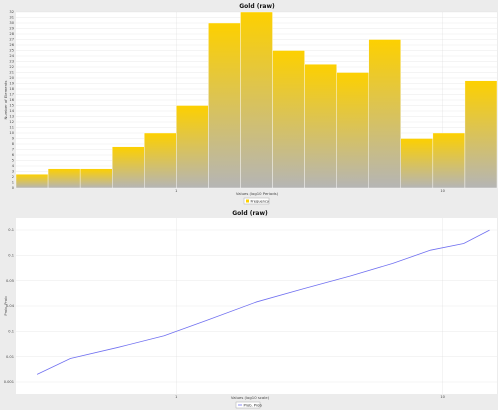 The height and width of the screenshot is (410, 498). What do you see at coordinates (11, 51) in the screenshot?
I see `histogram-y-tick-label: 25` at bounding box center [11, 51].